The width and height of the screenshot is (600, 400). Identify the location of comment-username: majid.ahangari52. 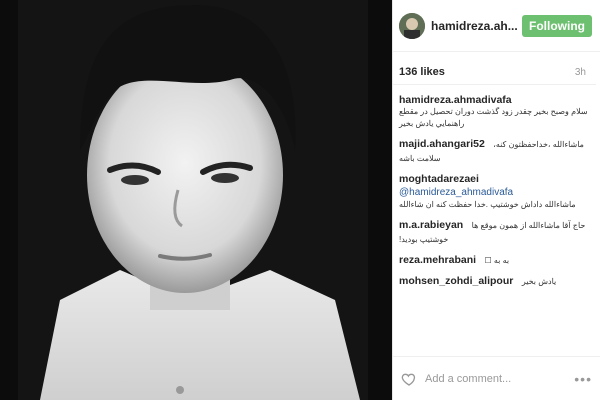
(442, 144).